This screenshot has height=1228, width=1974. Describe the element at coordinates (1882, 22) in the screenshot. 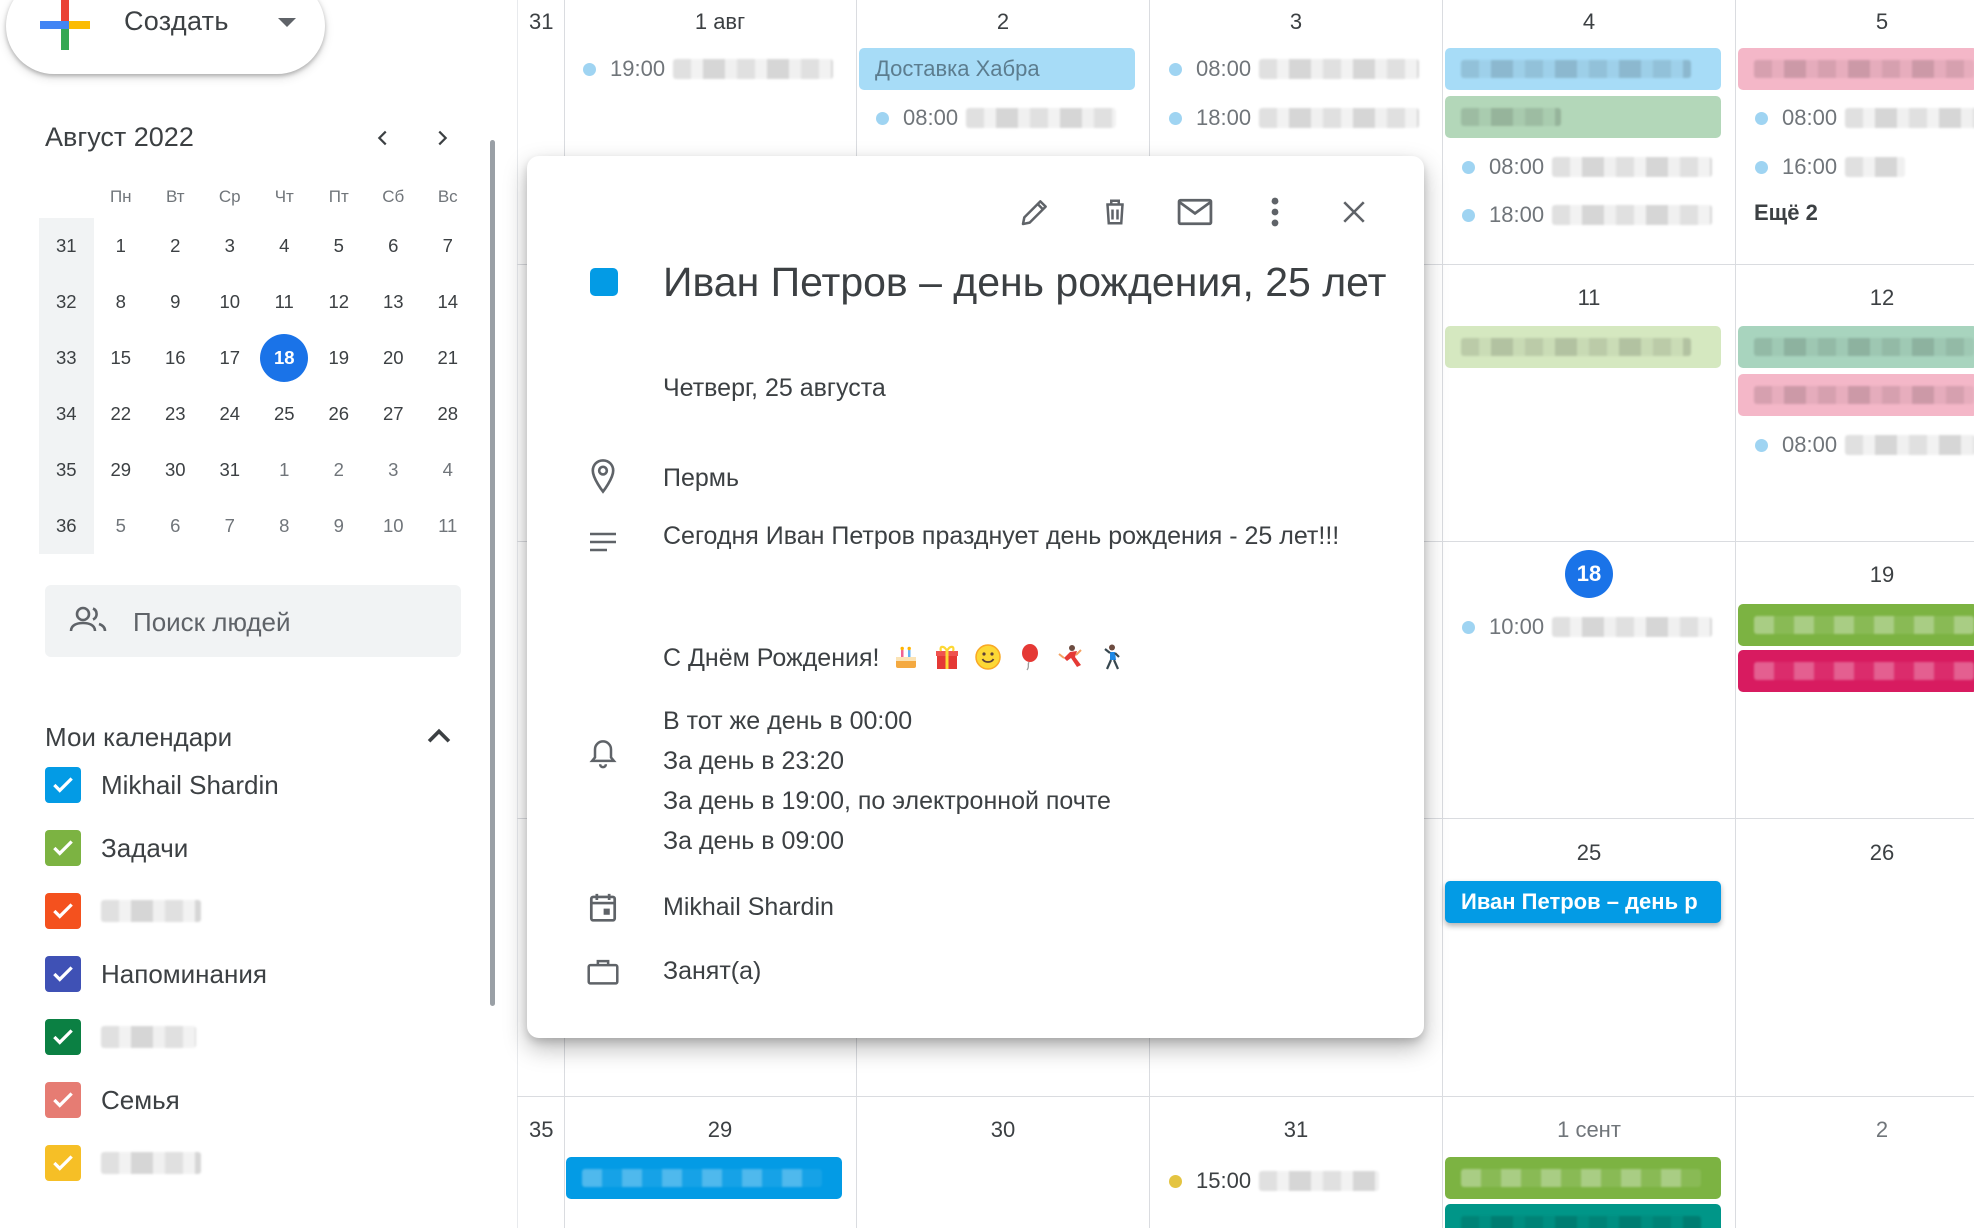

I see `day-number: 5` at that location.